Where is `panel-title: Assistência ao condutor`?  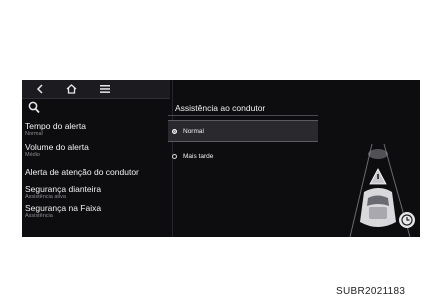
panel-title: Assistência ao condutor is located at coordinates (220, 108).